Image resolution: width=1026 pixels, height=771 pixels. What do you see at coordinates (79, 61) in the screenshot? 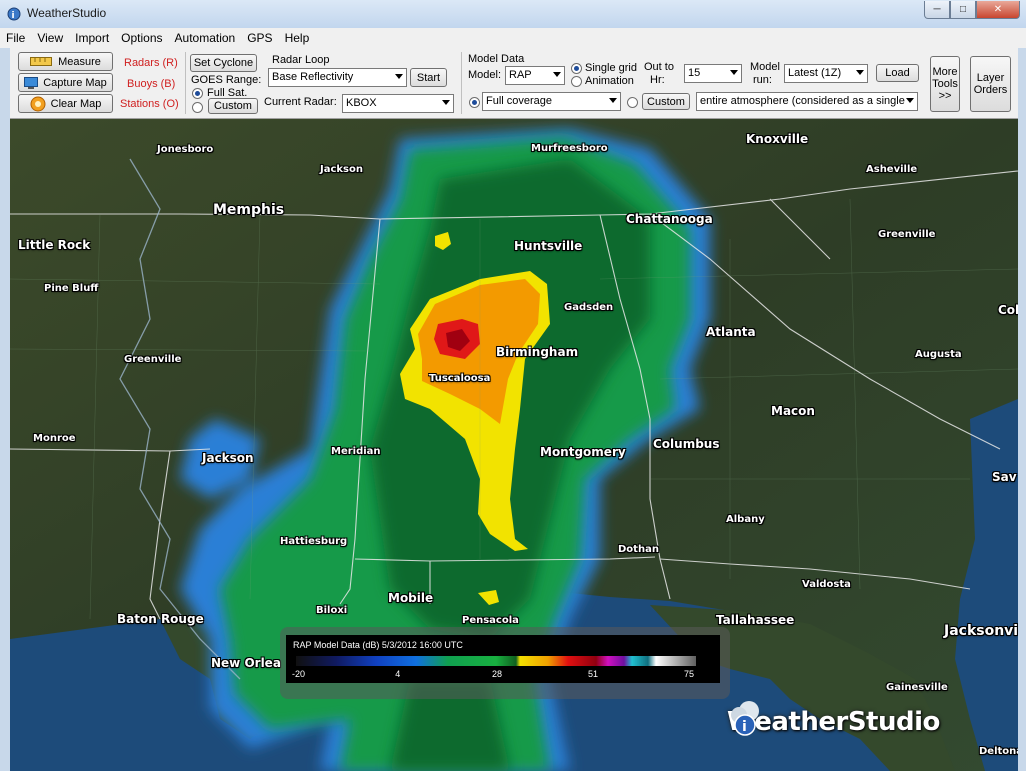
I see `measure-label: Measure` at bounding box center [79, 61].